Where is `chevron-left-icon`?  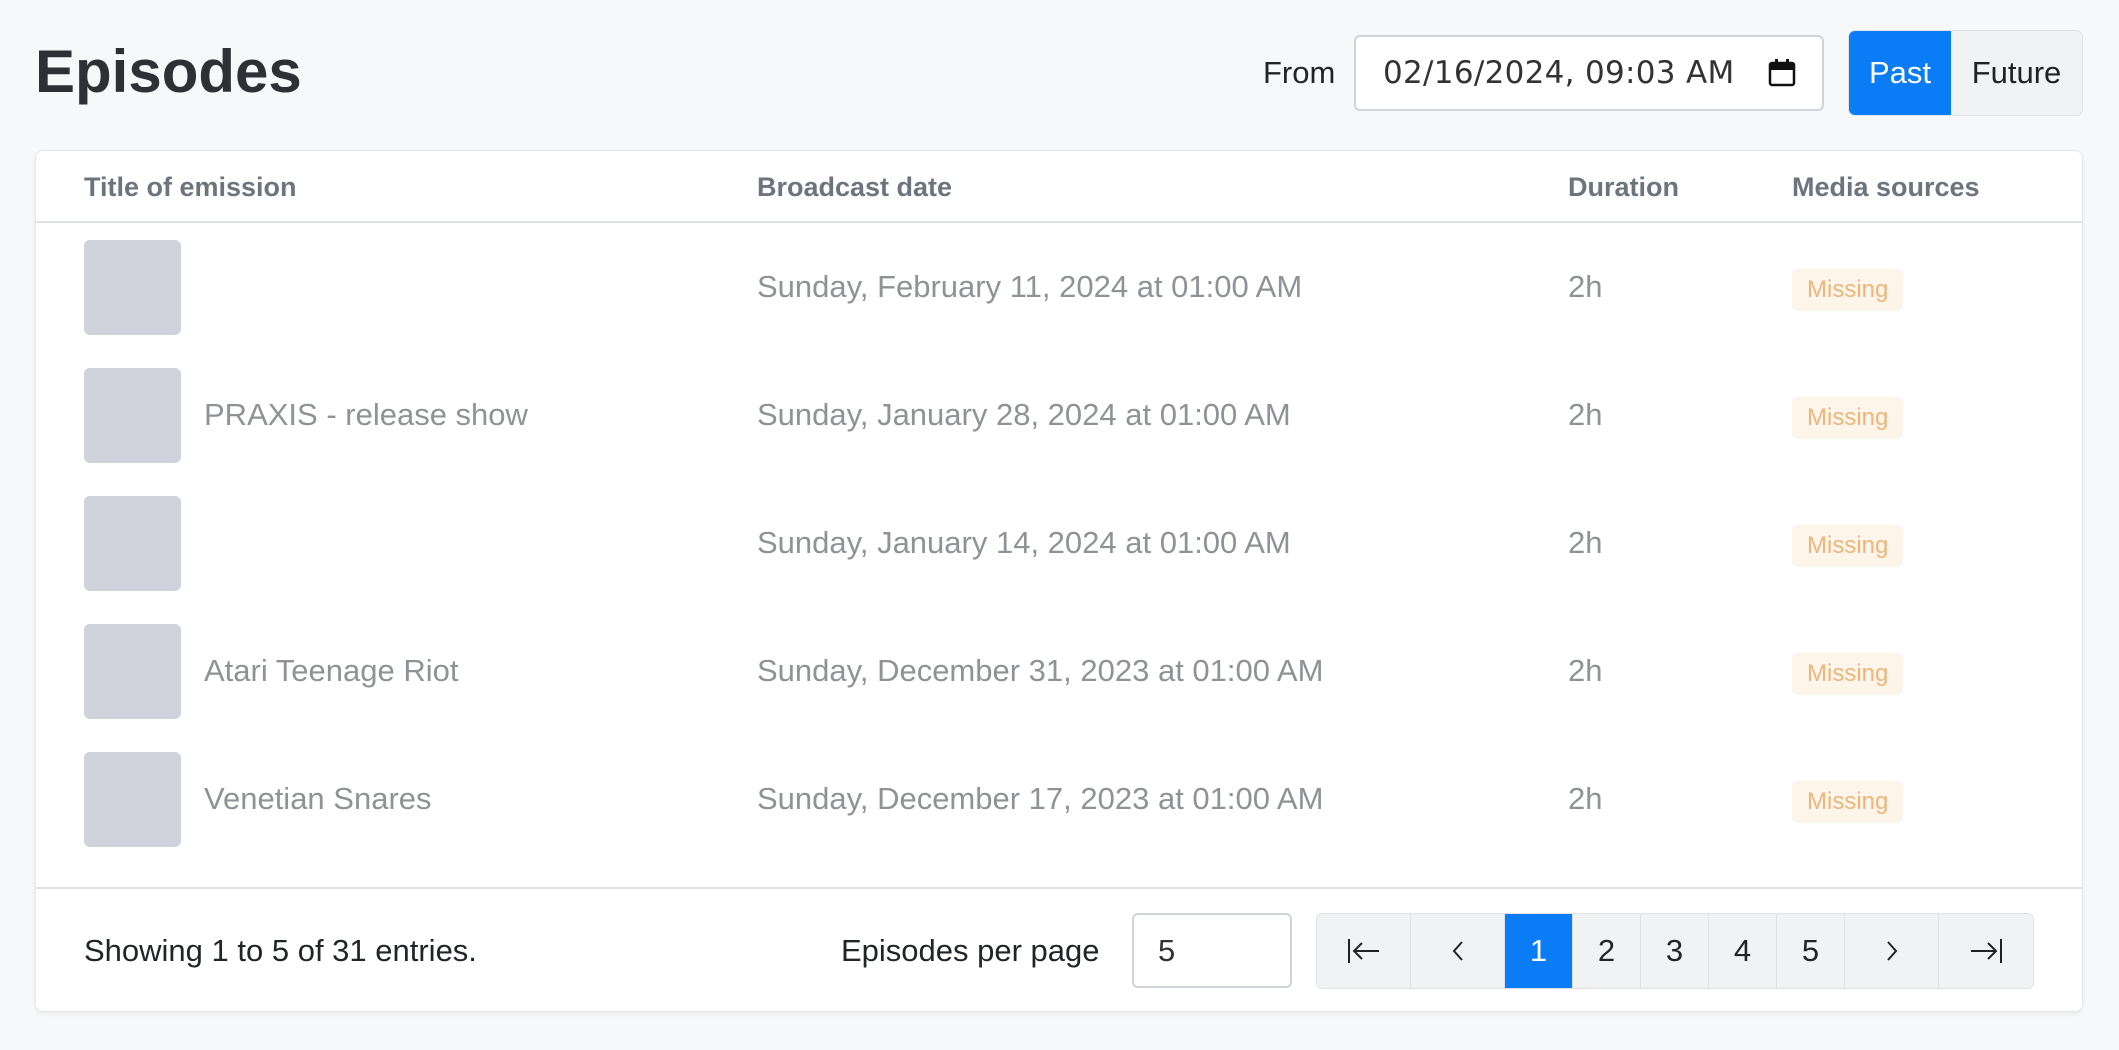 chevron-left-icon is located at coordinates (1457, 951).